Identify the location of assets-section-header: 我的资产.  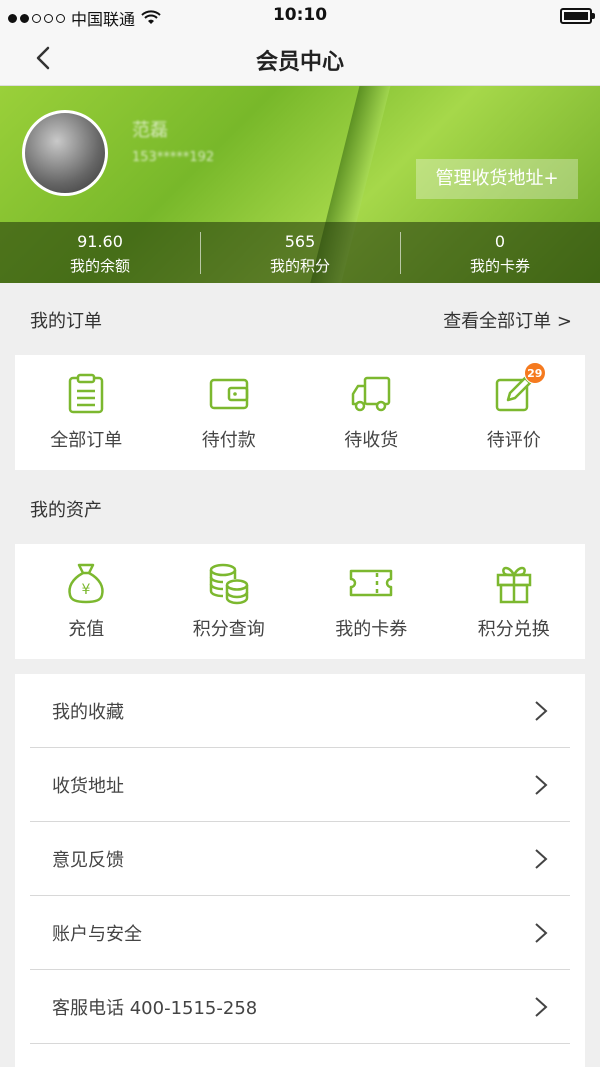
(300, 508).